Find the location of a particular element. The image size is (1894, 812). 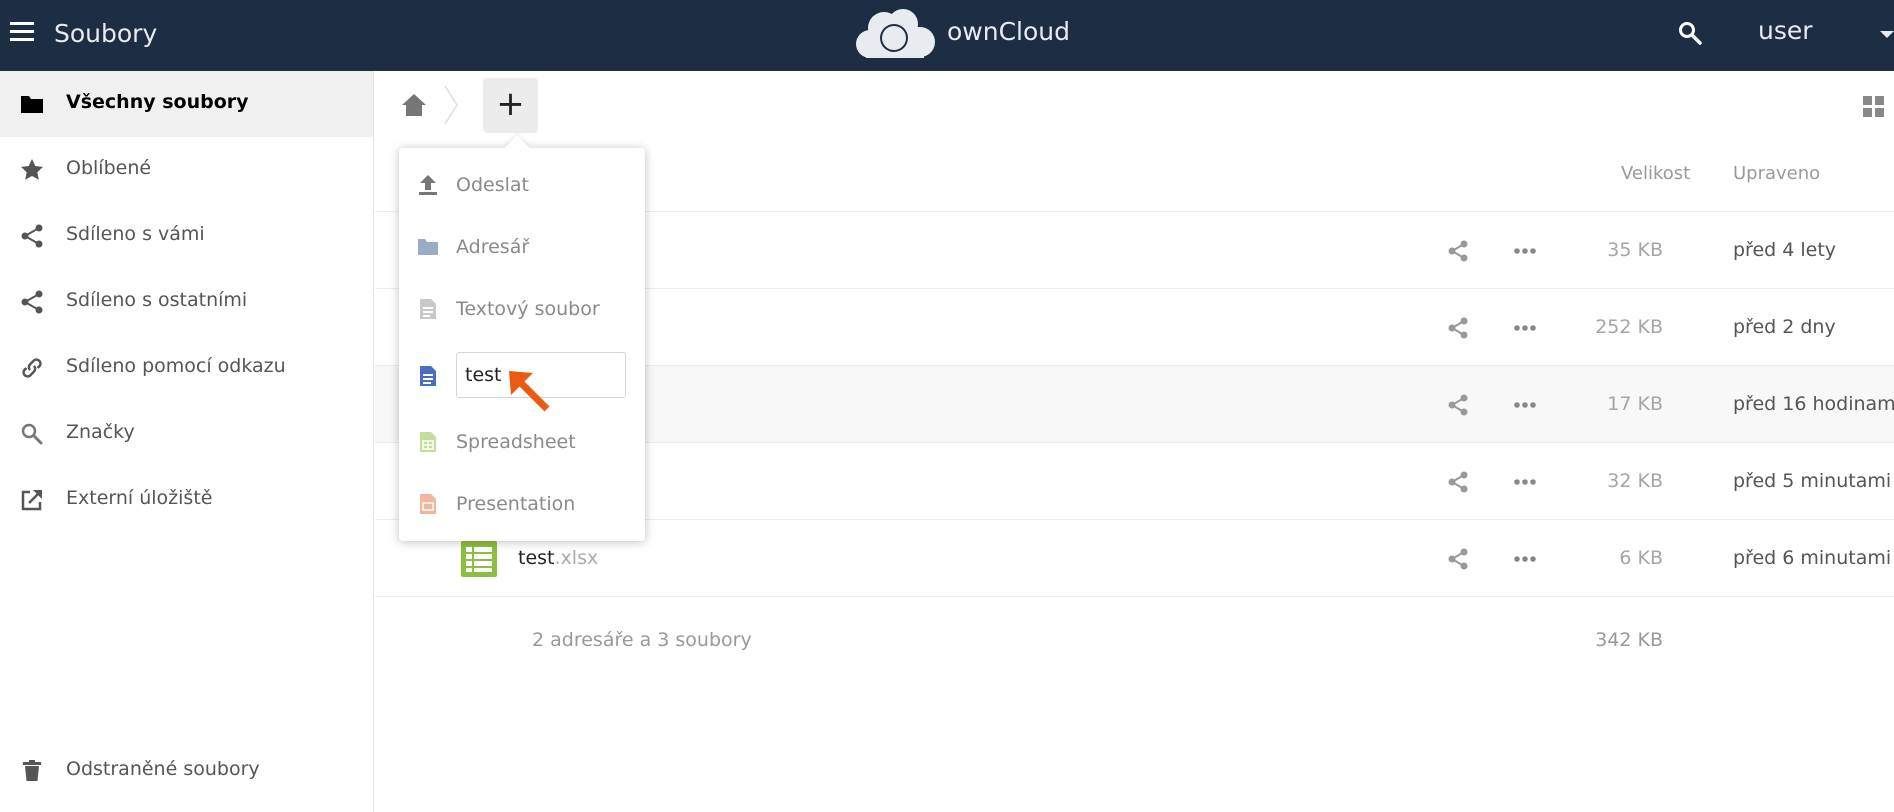

menu-item-spreadsheet: Spreadsheet is located at coordinates (522, 441).